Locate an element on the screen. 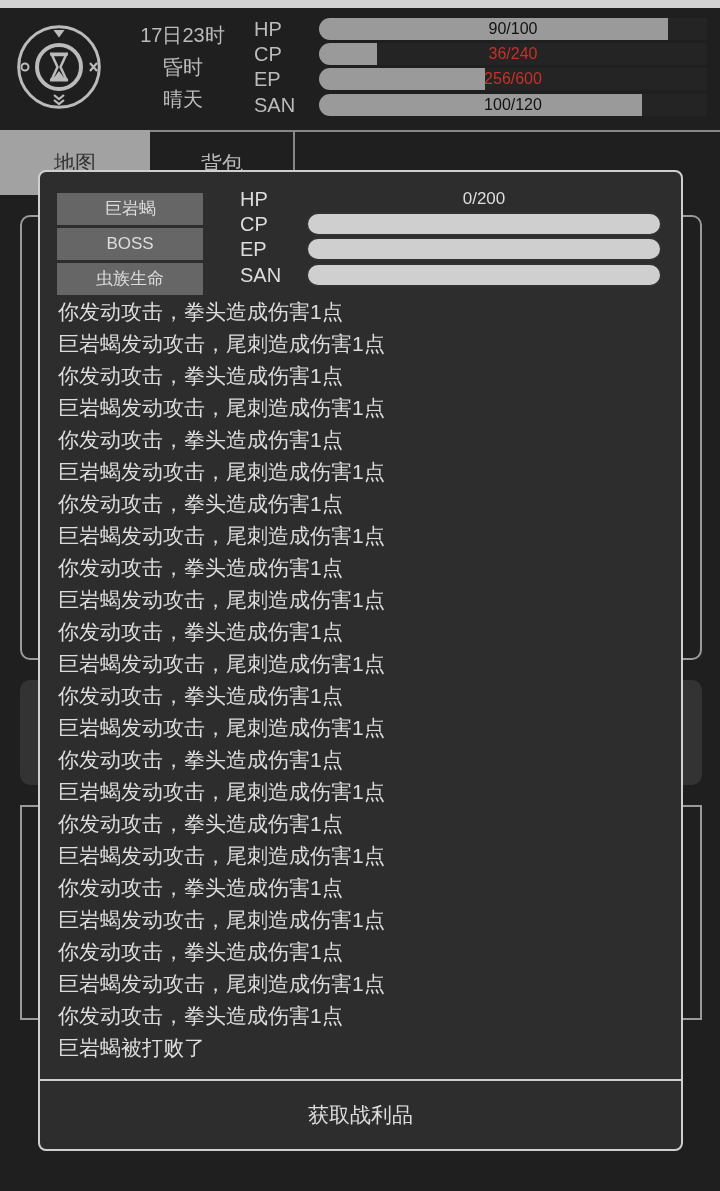  stat-reading: 36/240 is located at coordinates (513, 53).